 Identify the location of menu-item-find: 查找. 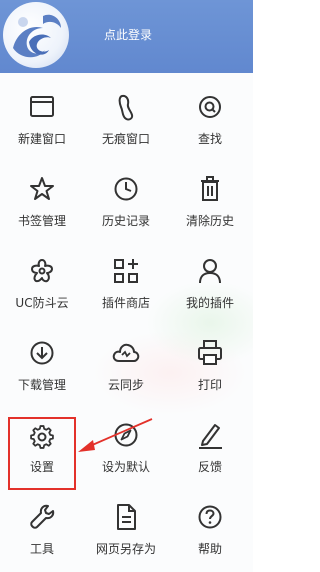
(210, 117).